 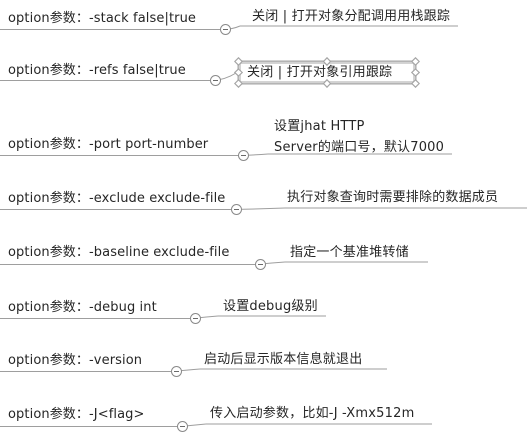 What do you see at coordinates (82, 308) in the screenshot?
I see `option-node-debug: option参数：-debug int` at bounding box center [82, 308].